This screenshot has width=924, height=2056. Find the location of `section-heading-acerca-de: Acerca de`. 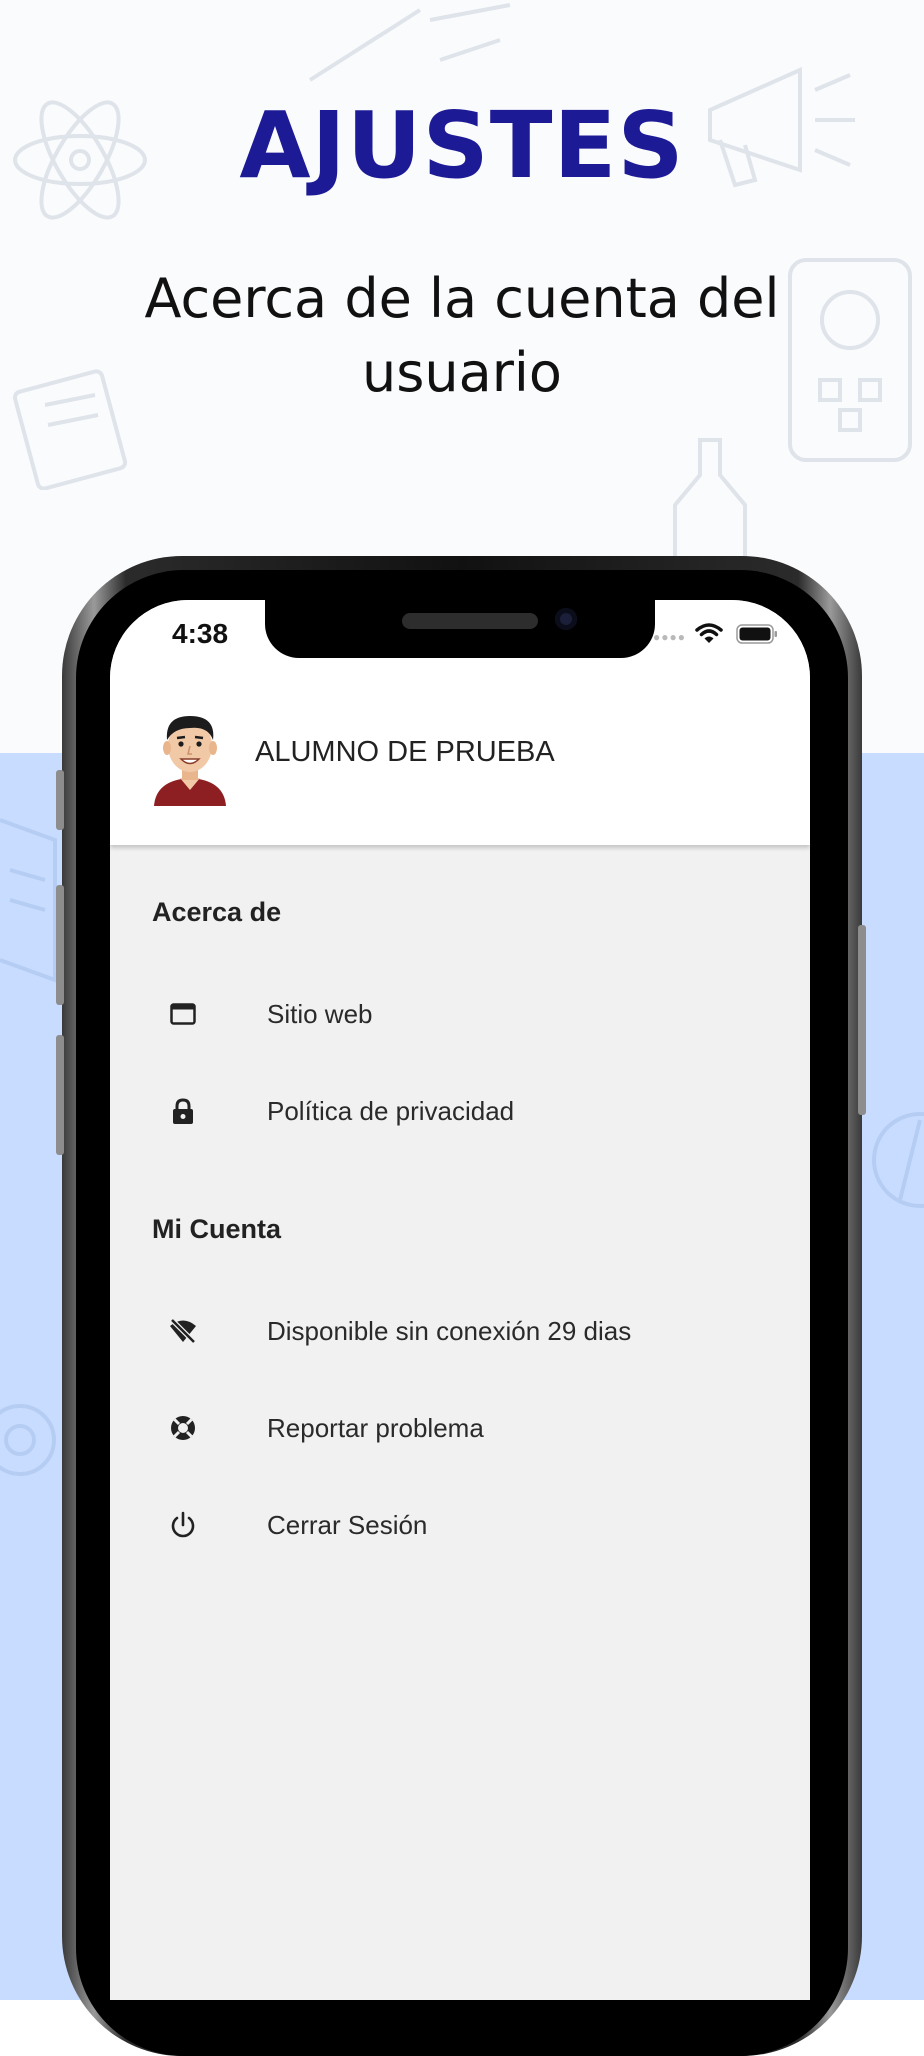

section-heading-acerca-de: Acerca de is located at coordinates (217, 912).